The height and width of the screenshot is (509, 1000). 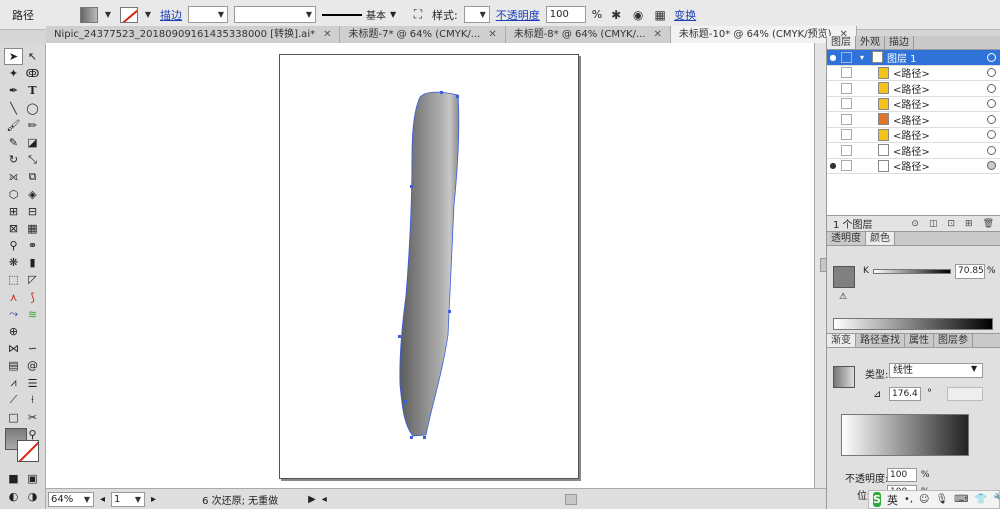 I want to click on layer-row: ● ▾ 图层 1, so click(x=913, y=58).